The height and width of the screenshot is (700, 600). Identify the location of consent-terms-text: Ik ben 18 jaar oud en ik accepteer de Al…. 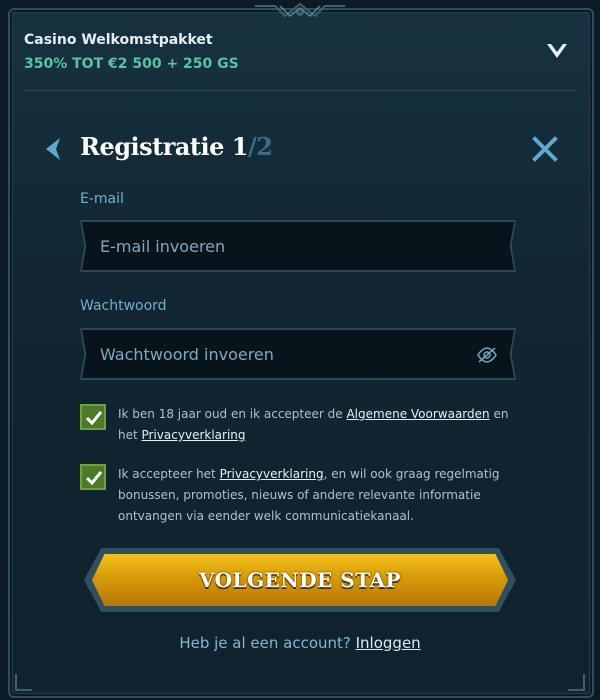
(318, 425).